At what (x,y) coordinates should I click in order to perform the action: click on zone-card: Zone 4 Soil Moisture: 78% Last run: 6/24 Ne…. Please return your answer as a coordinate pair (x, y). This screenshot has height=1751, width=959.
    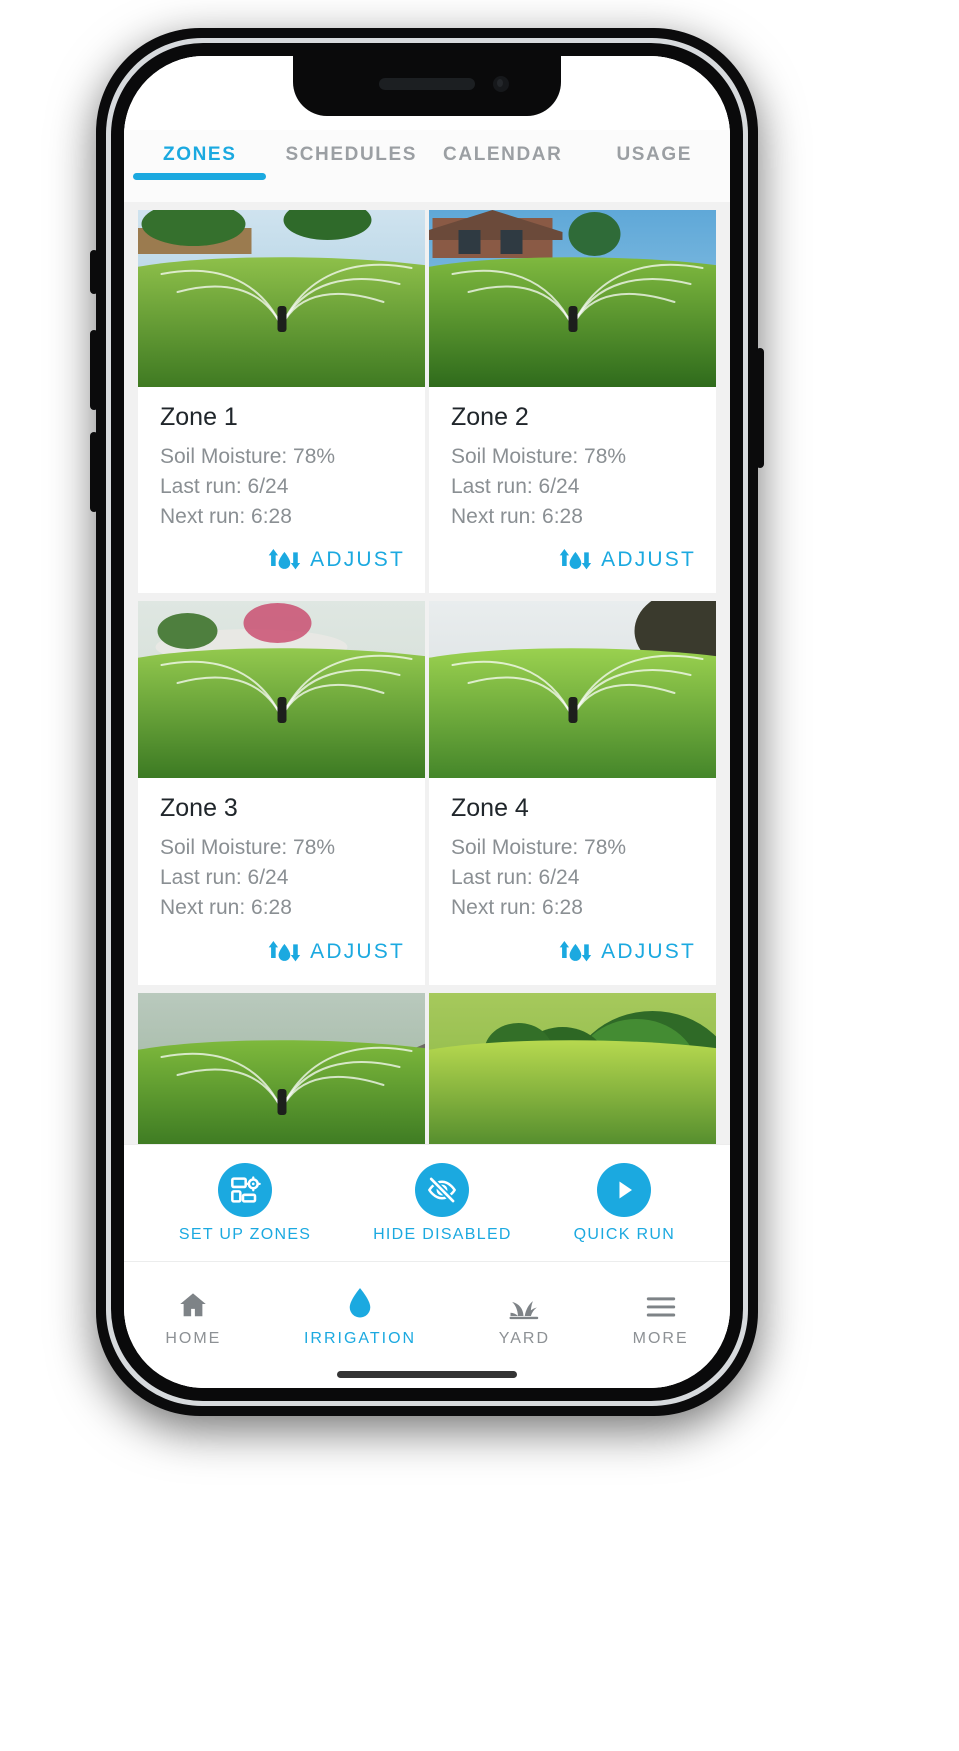
    Looking at the image, I should click on (572, 793).